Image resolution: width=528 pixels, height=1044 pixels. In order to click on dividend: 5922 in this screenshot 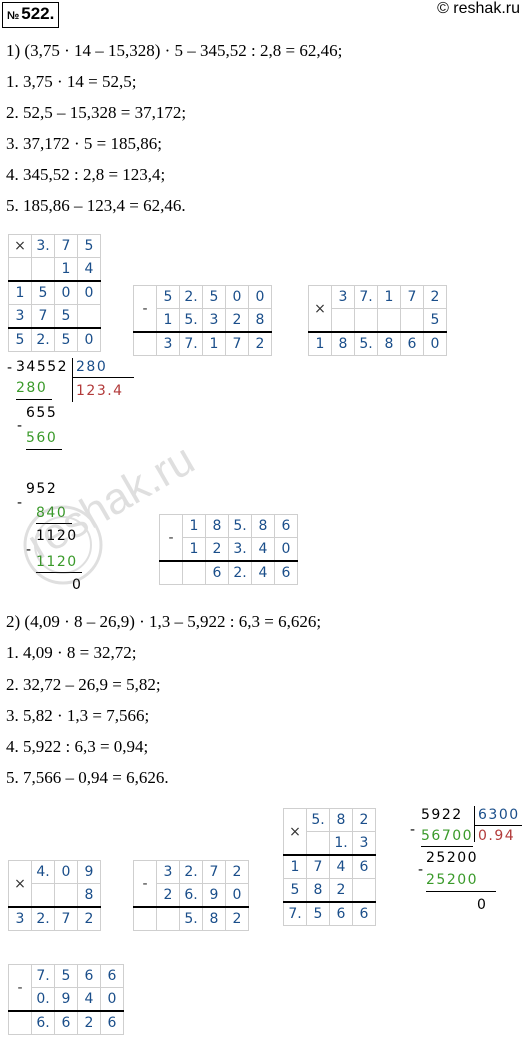, I will do `click(442, 815)`.